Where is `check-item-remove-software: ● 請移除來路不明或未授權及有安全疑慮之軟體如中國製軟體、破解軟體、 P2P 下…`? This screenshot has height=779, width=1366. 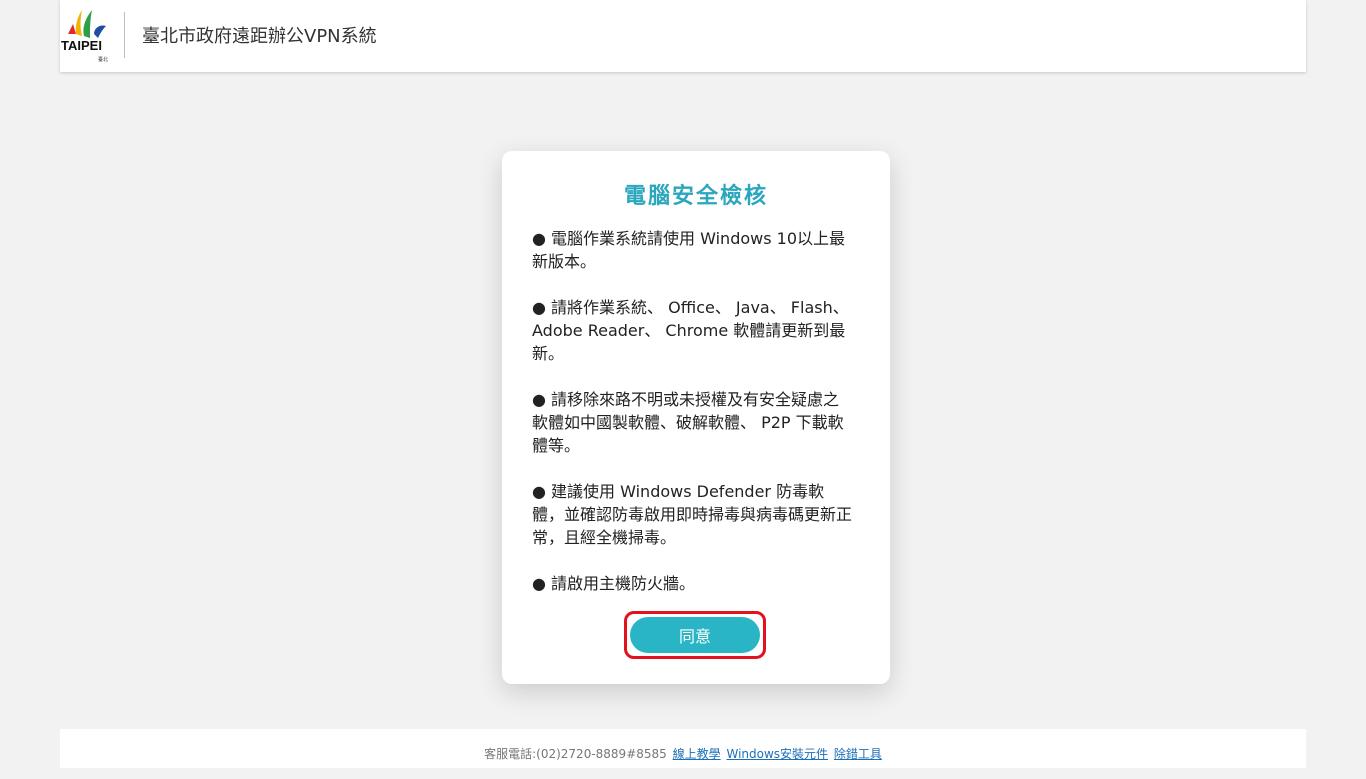
check-item-remove-software: ● 請移除來路不明或未授權及有安全疑慮之軟體如中國製軟體、破解軟體、 P2P 下… is located at coordinates (688, 422).